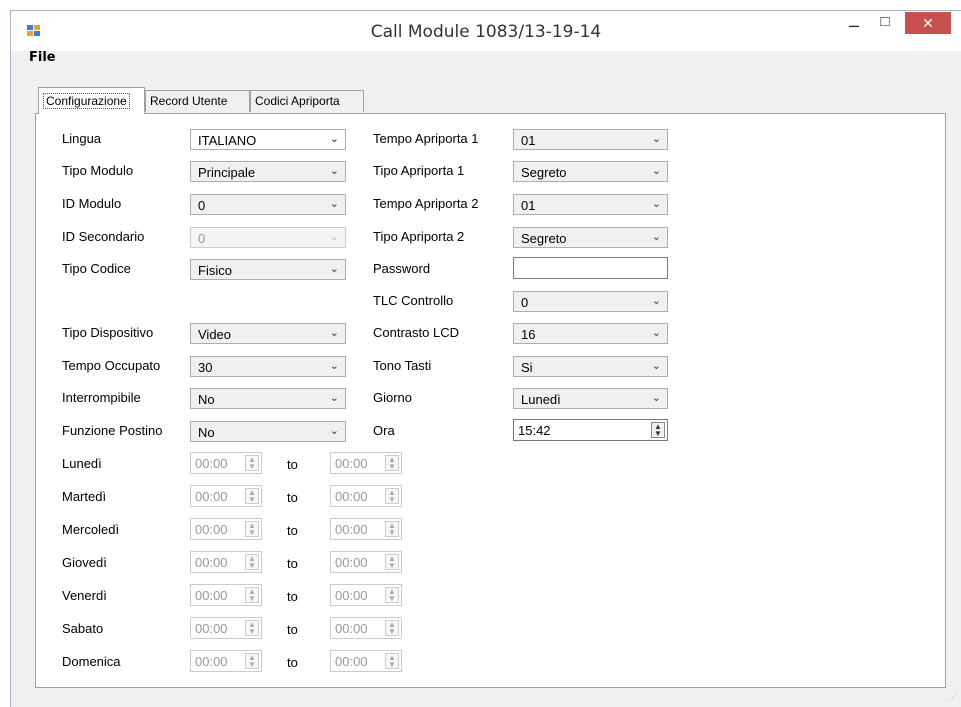 The height and width of the screenshot is (707, 961). Describe the element at coordinates (590, 398) in the screenshot. I see `select-giorno: Lunedì ⌄` at that location.